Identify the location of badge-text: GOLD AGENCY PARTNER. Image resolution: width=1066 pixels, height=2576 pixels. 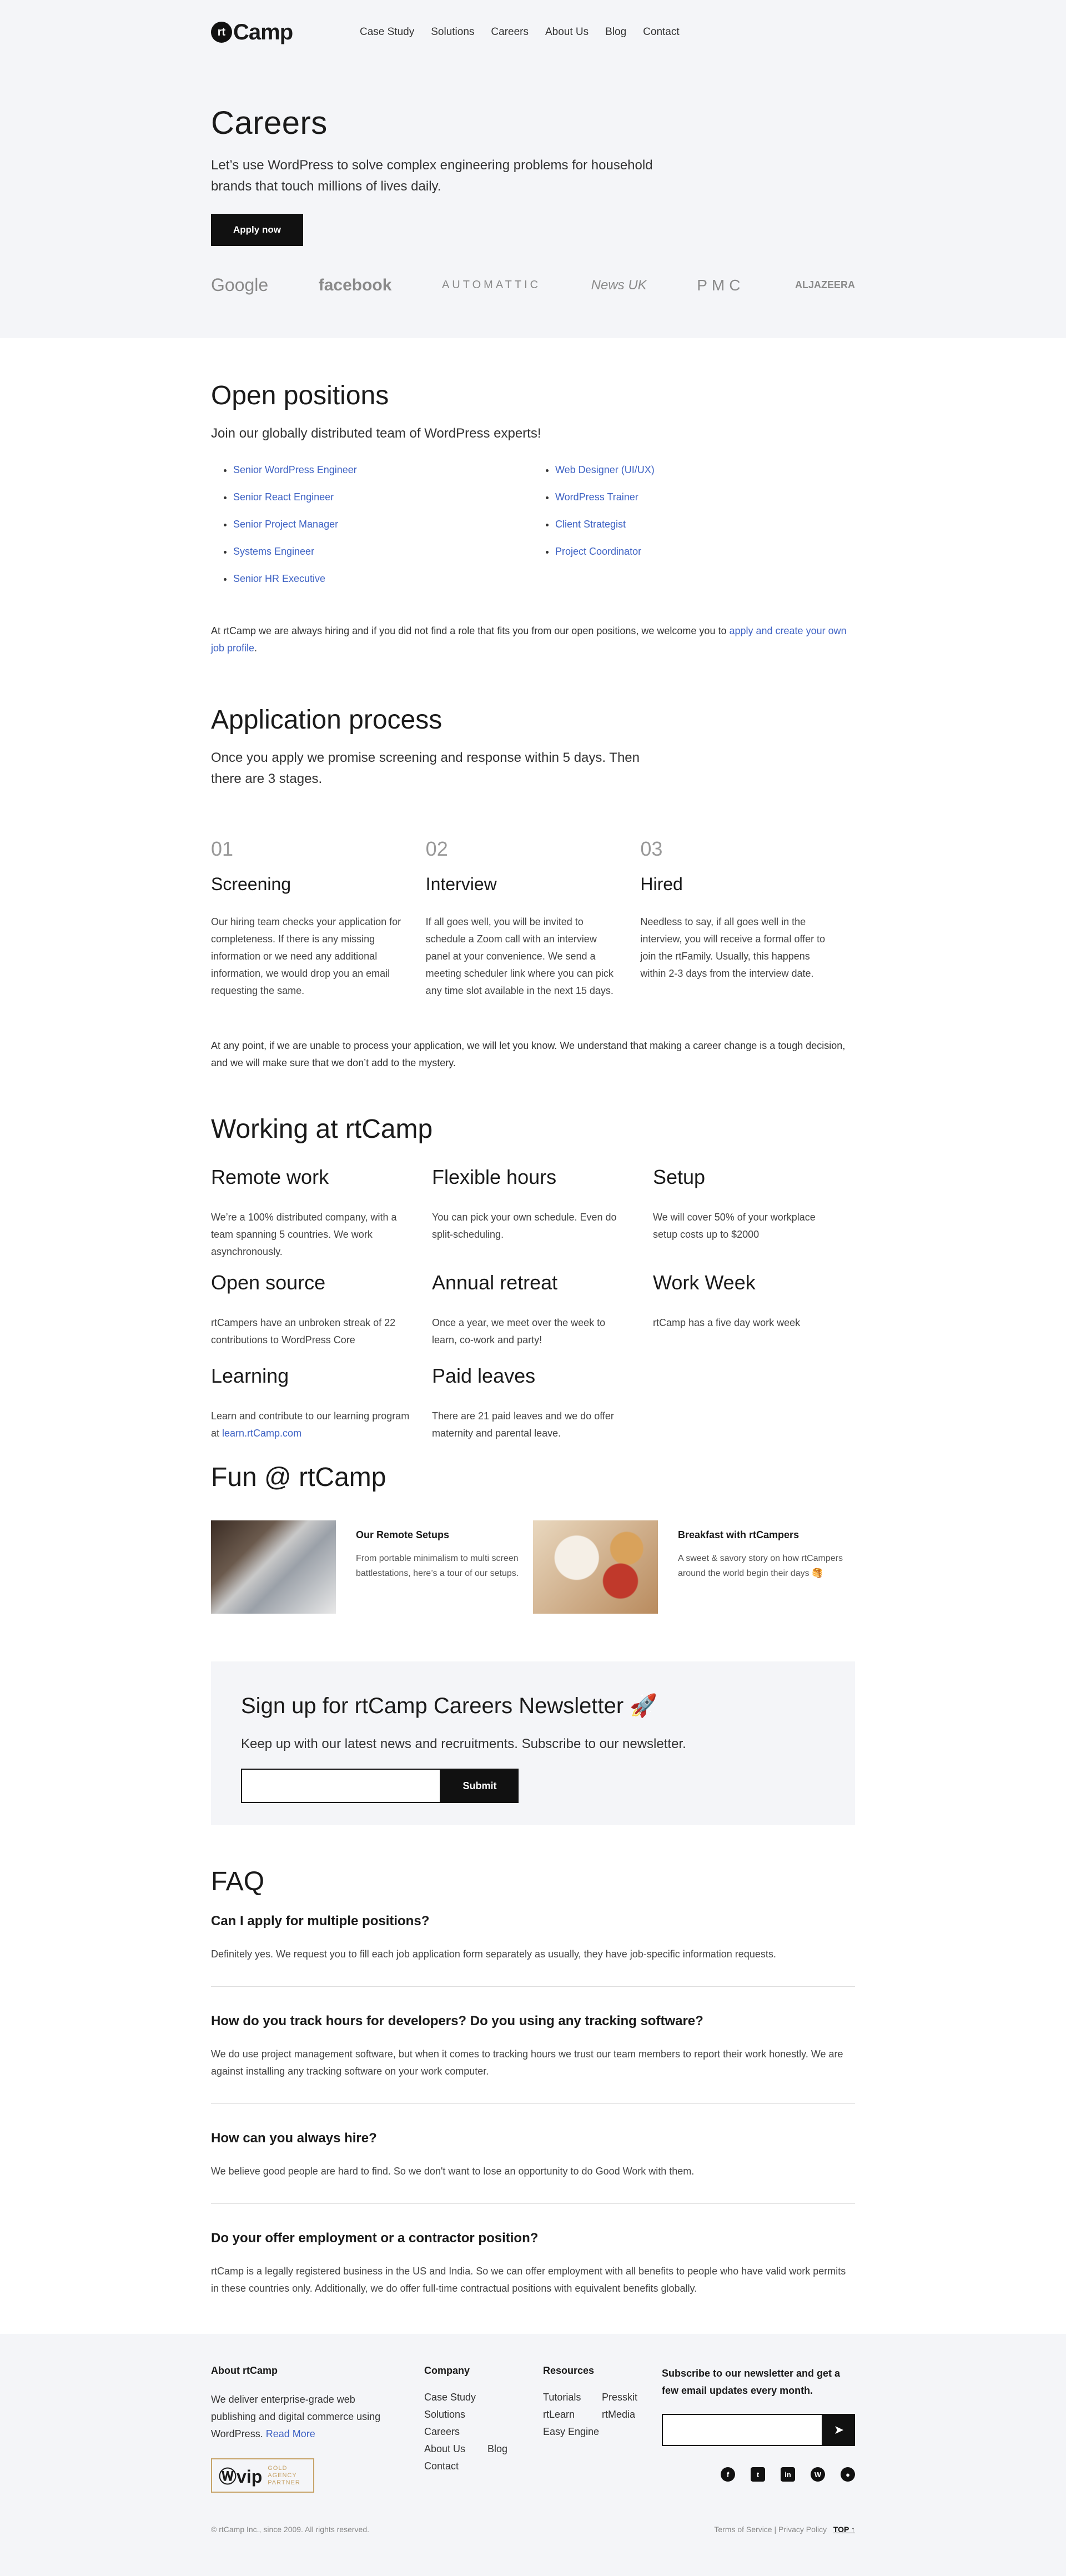
(284, 2475).